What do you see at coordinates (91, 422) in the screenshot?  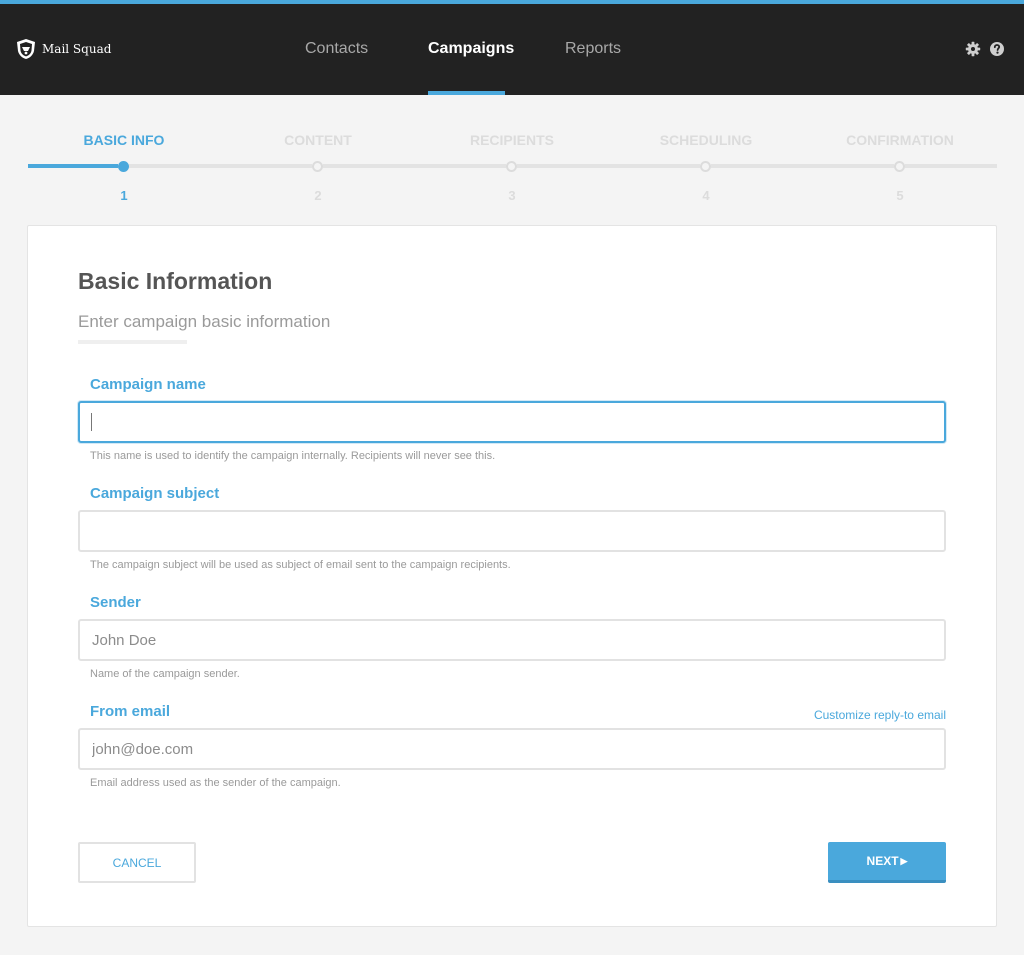 I see `text-cursor` at bounding box center [91, 422].